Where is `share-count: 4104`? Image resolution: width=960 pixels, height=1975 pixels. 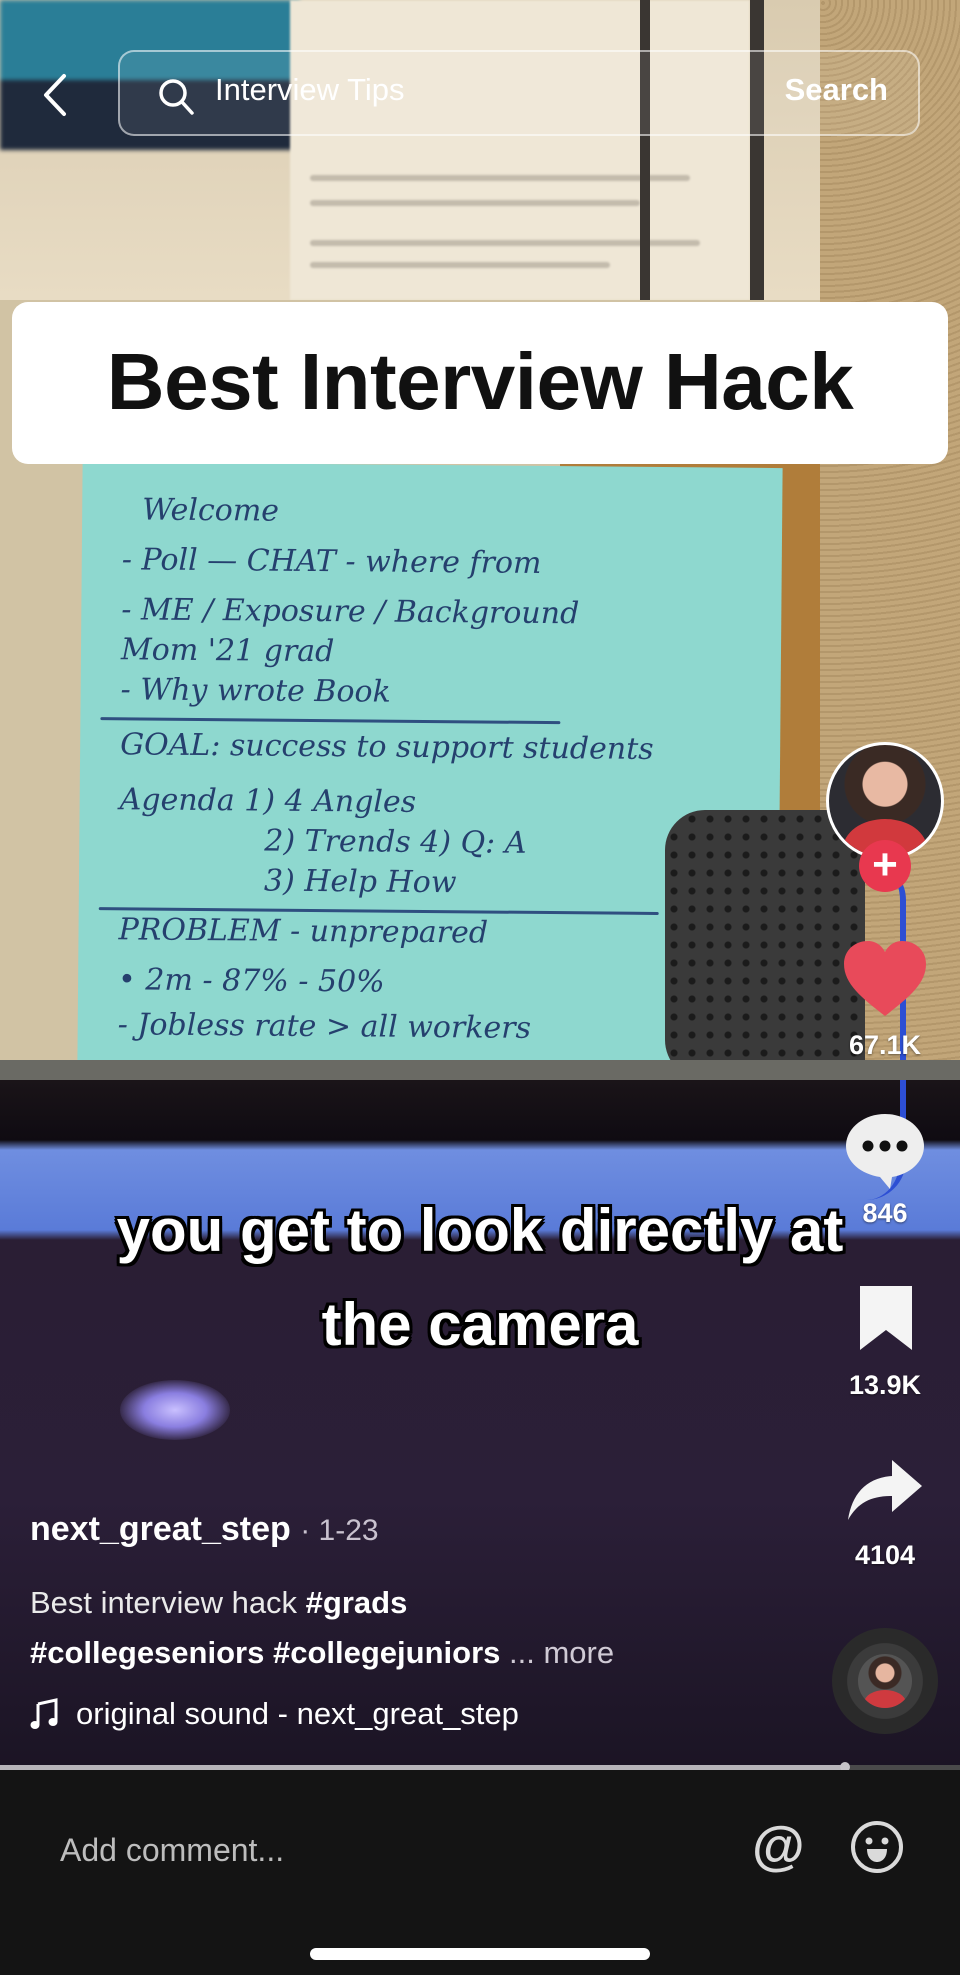 share-count: 4104 is located at coordinates (885, 1555).